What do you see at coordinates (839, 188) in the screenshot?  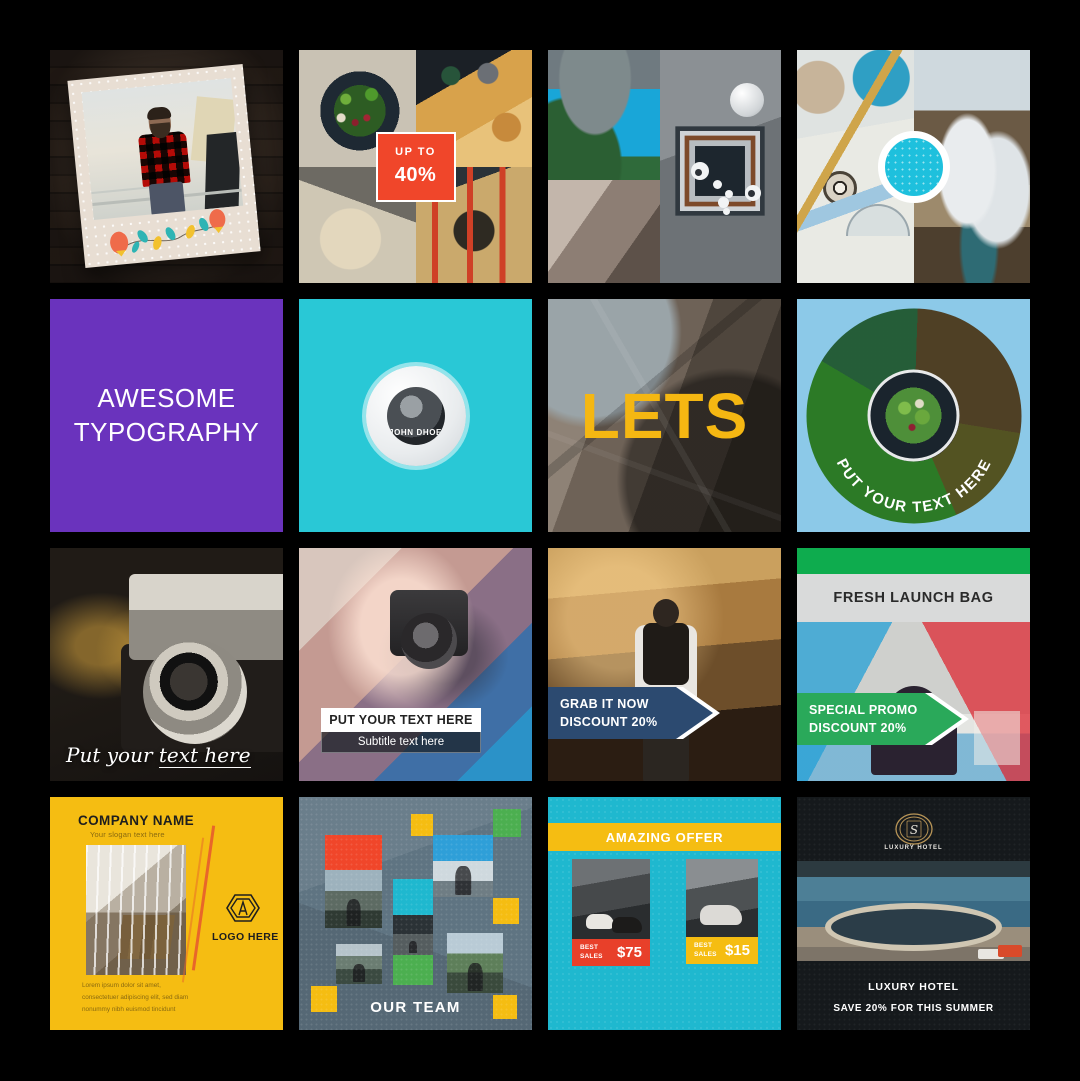 I see `compass-icon` at bounding box center [839, 188].